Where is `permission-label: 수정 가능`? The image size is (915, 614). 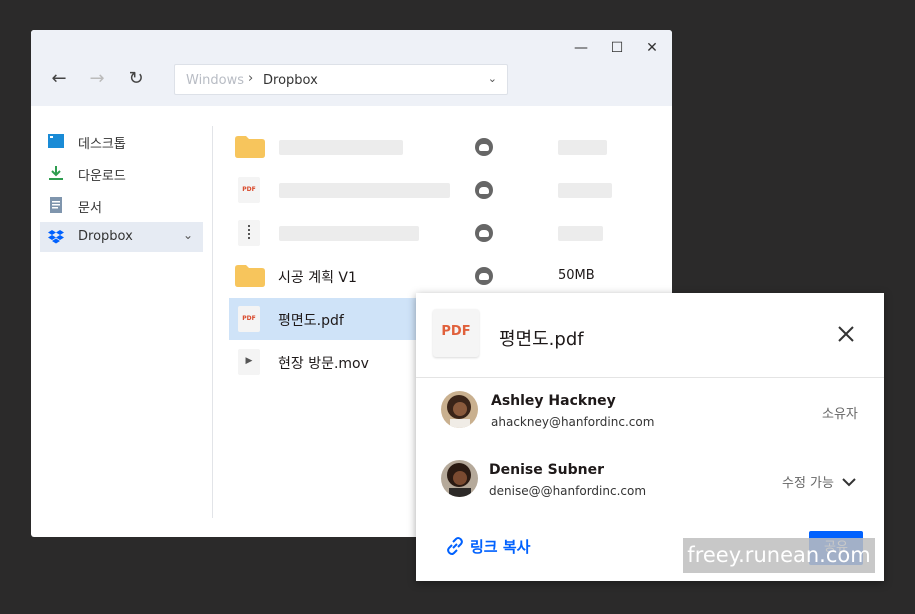
permission-label: 수정 가능 is located at coordinates (808, 483).